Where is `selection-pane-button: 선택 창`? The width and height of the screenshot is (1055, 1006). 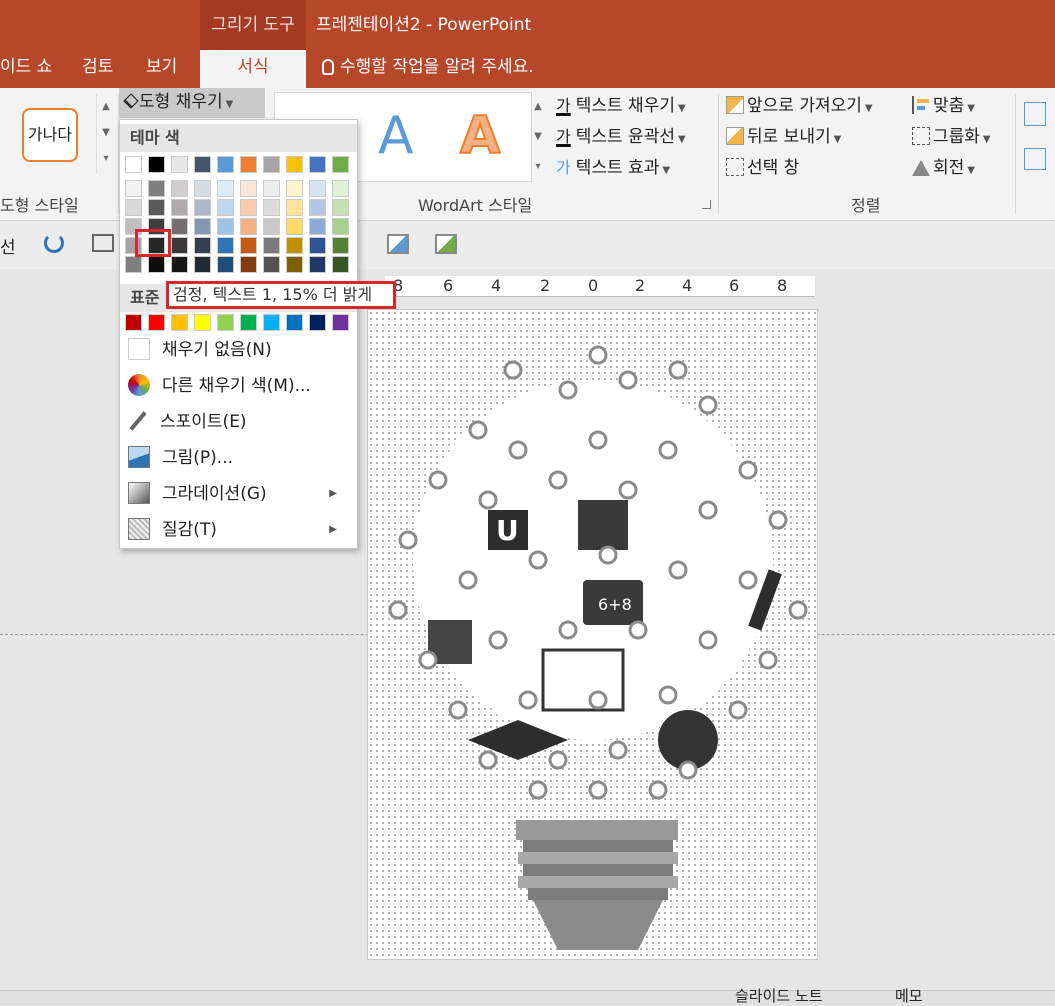 selection-pane-button: 선택 창 is located at coordinates (762, 165).